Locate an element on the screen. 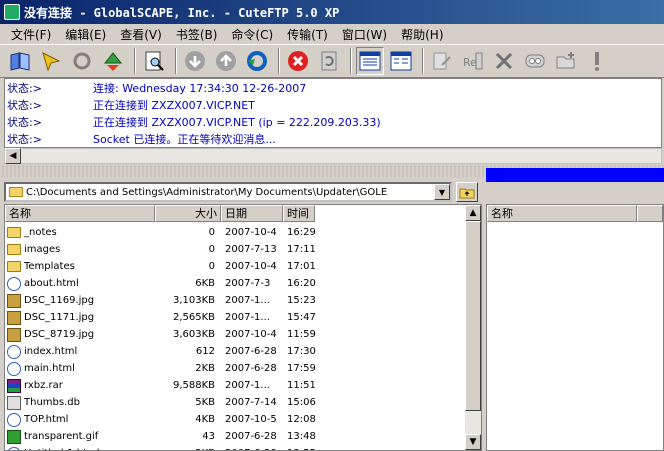  scroll-left-button: ◀ is located at coordinates (13, 156).